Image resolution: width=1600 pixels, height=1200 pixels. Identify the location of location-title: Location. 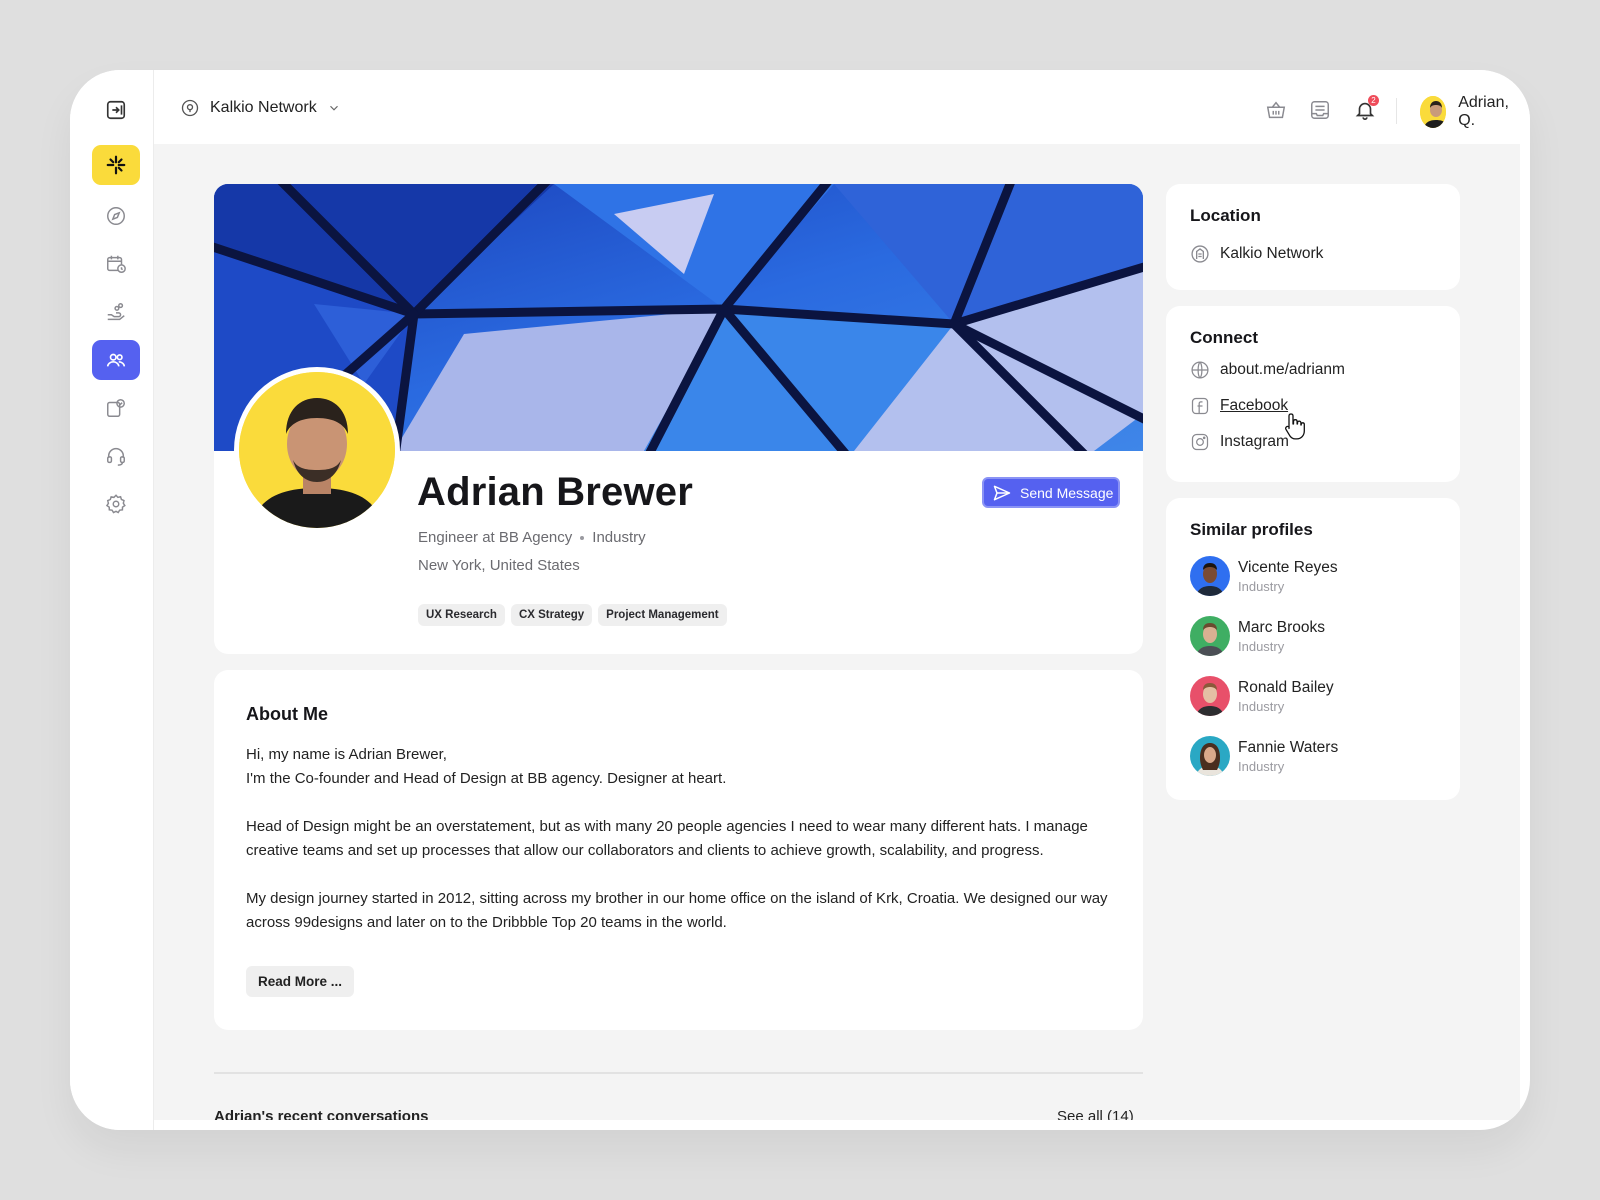
(1225, 215).